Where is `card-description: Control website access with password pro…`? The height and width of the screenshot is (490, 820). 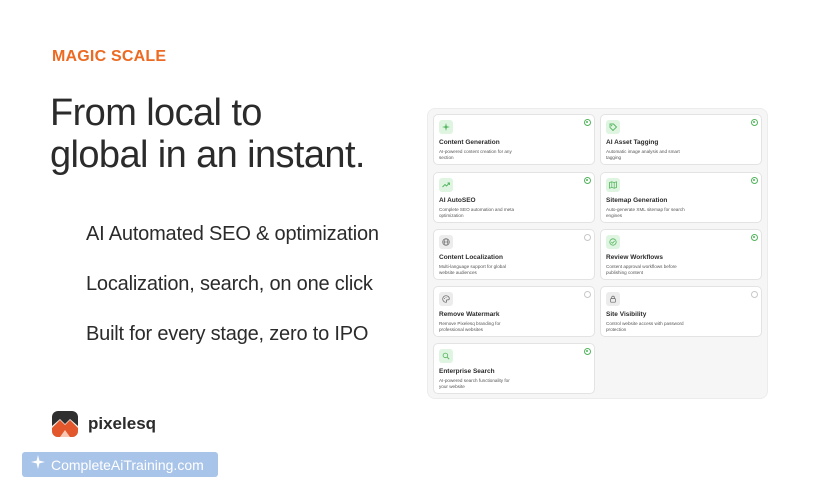 card-description: Control website access with password pro… is located at coordinates (645, 326).